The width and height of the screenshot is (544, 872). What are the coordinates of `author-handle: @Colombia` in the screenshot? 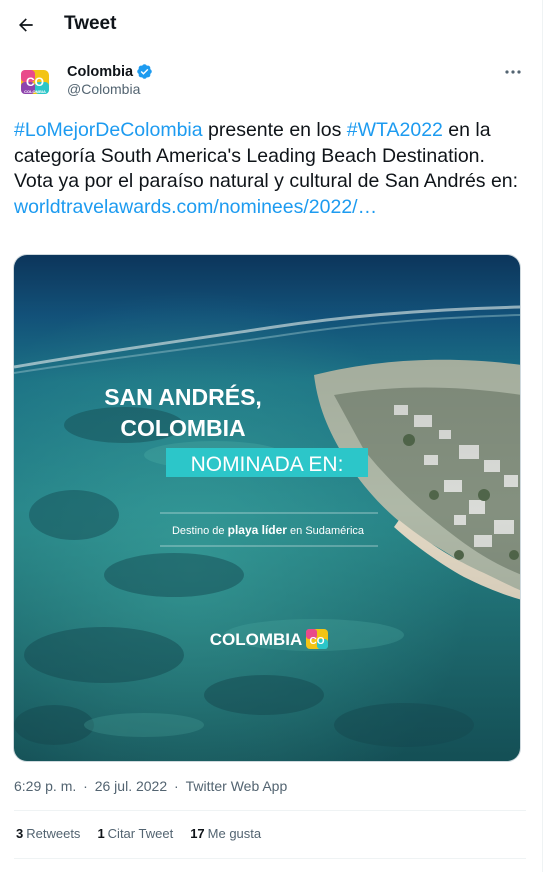 It's located at (103, 89).